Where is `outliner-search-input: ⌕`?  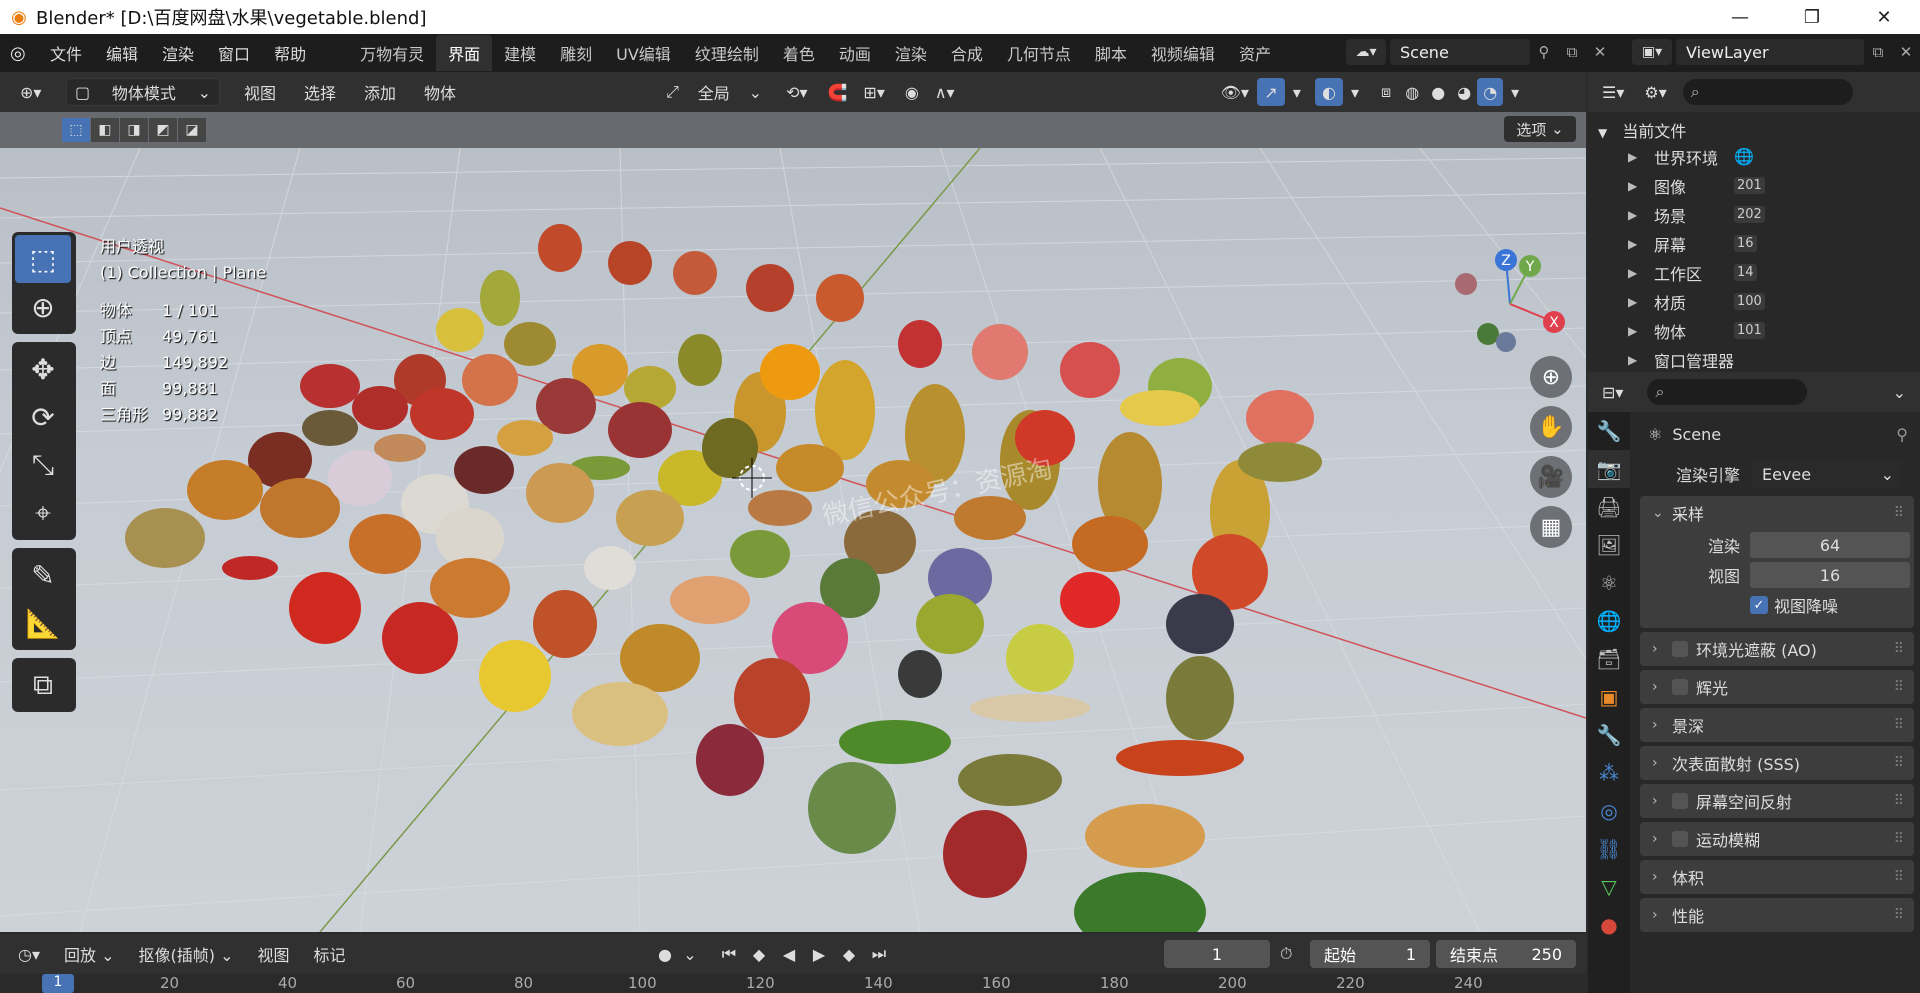 outliner-search-input: ⌕ is located at coordinates (1767, 92).